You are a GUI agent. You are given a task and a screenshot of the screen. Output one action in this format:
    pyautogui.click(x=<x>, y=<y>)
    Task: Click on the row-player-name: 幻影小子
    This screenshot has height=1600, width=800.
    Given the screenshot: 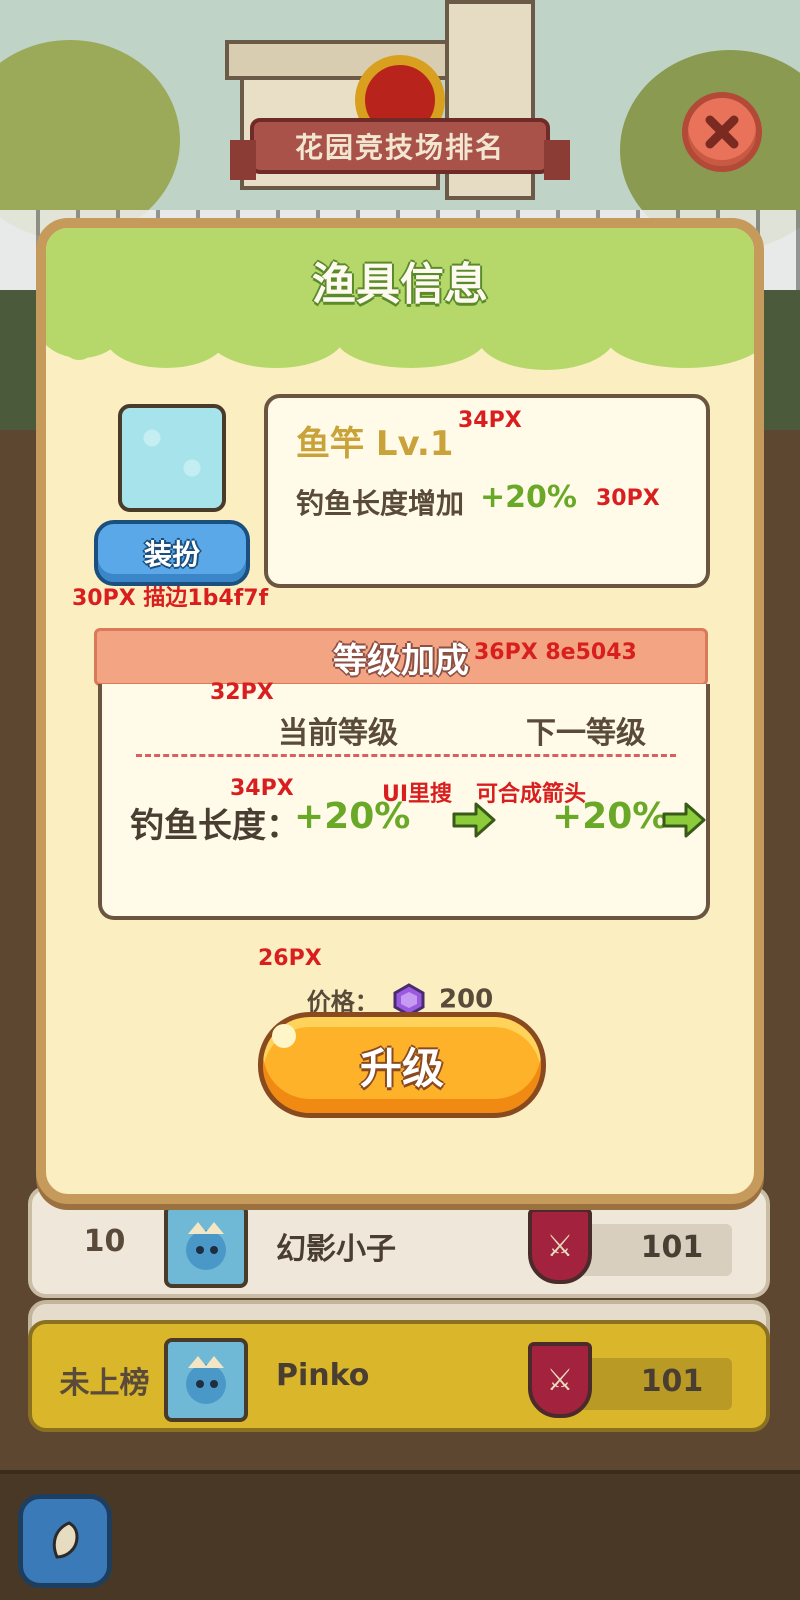 What is the action you would take?
    pyautogui.click(x=336, y=1249)
    